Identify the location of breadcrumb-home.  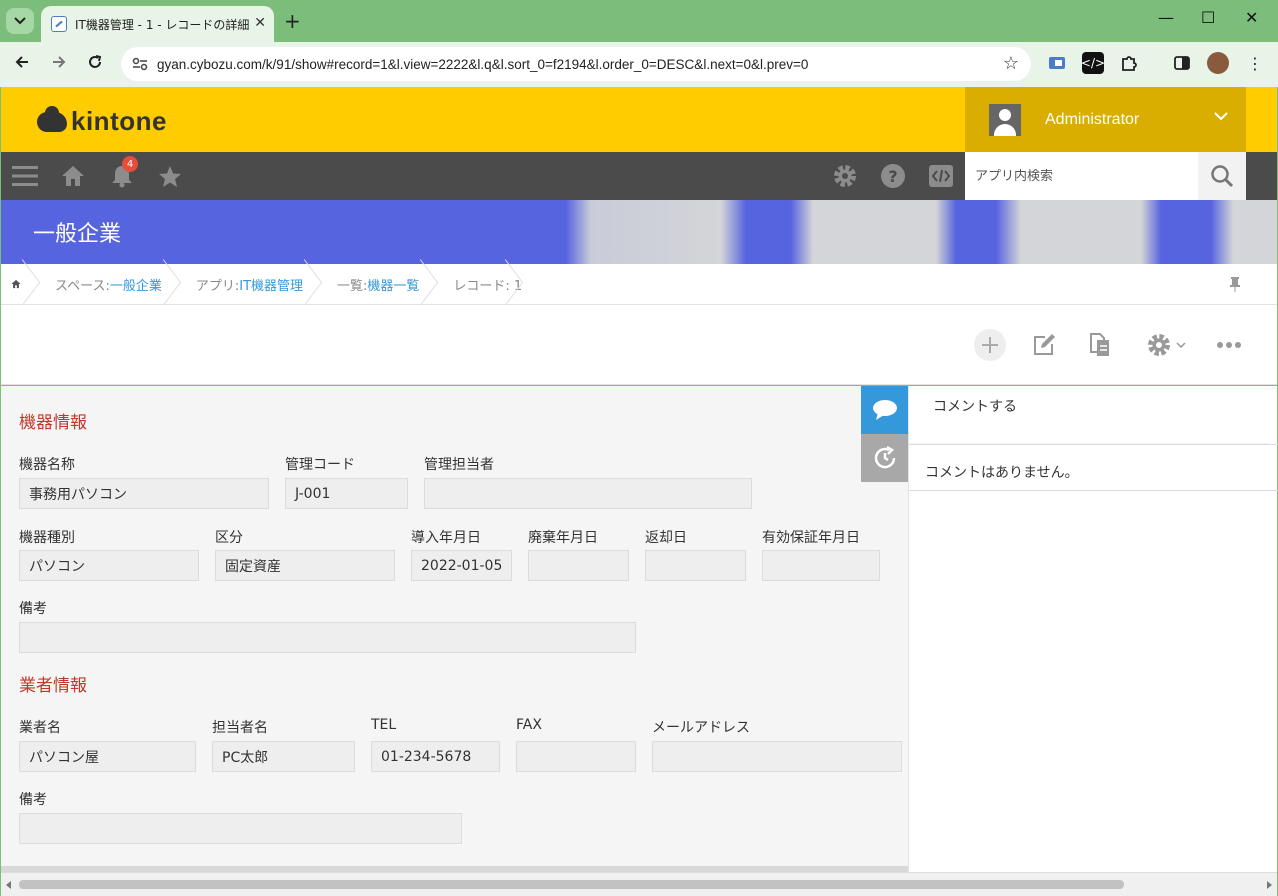
(20, 284).